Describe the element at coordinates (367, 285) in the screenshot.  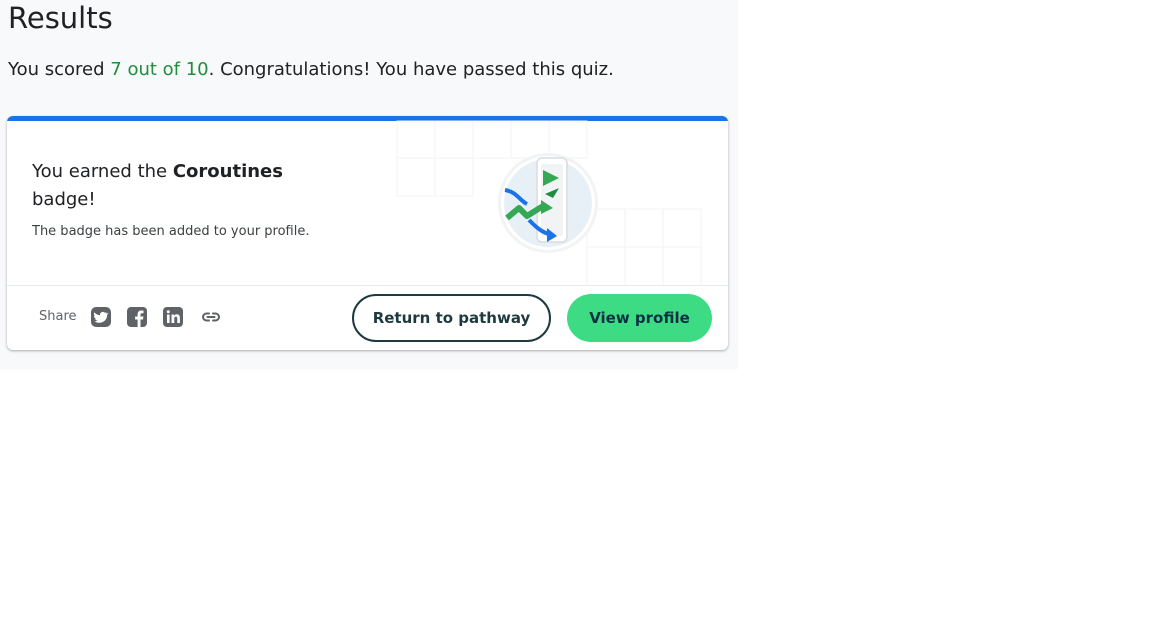
I see `card-divider` at that location.